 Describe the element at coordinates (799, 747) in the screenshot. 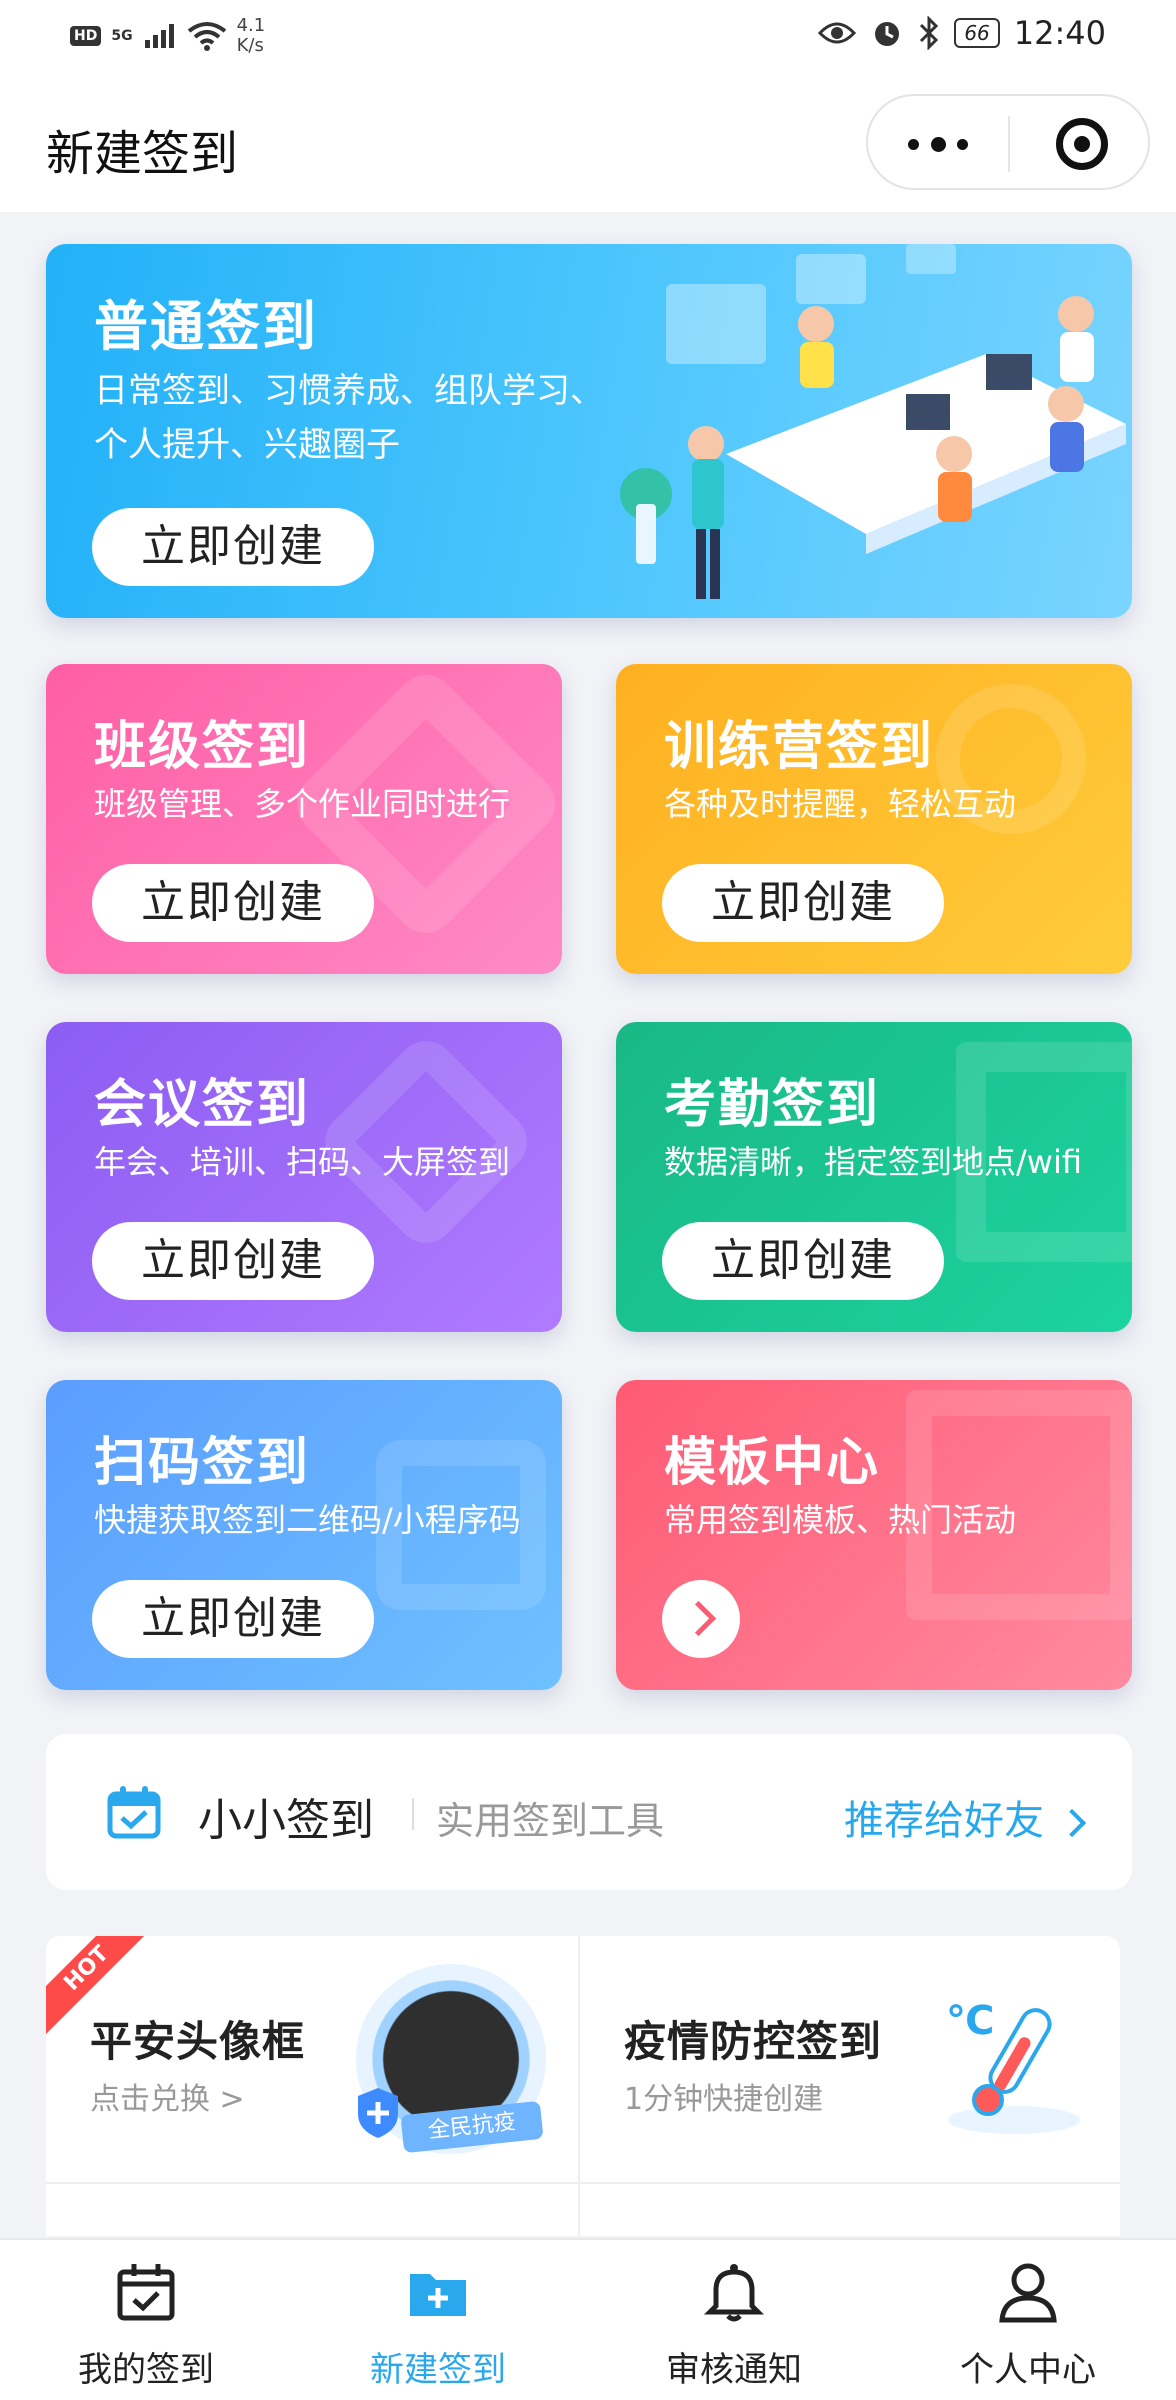

I see `card-title: 训练营签到` at that location.